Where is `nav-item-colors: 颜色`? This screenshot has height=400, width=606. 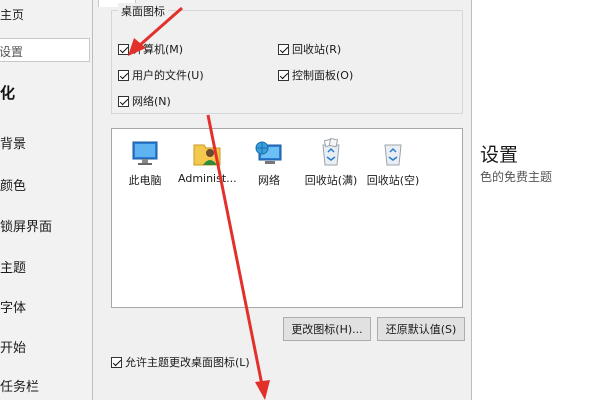
nav-item-colors: 颜色 is located at coordinates (13, 184).